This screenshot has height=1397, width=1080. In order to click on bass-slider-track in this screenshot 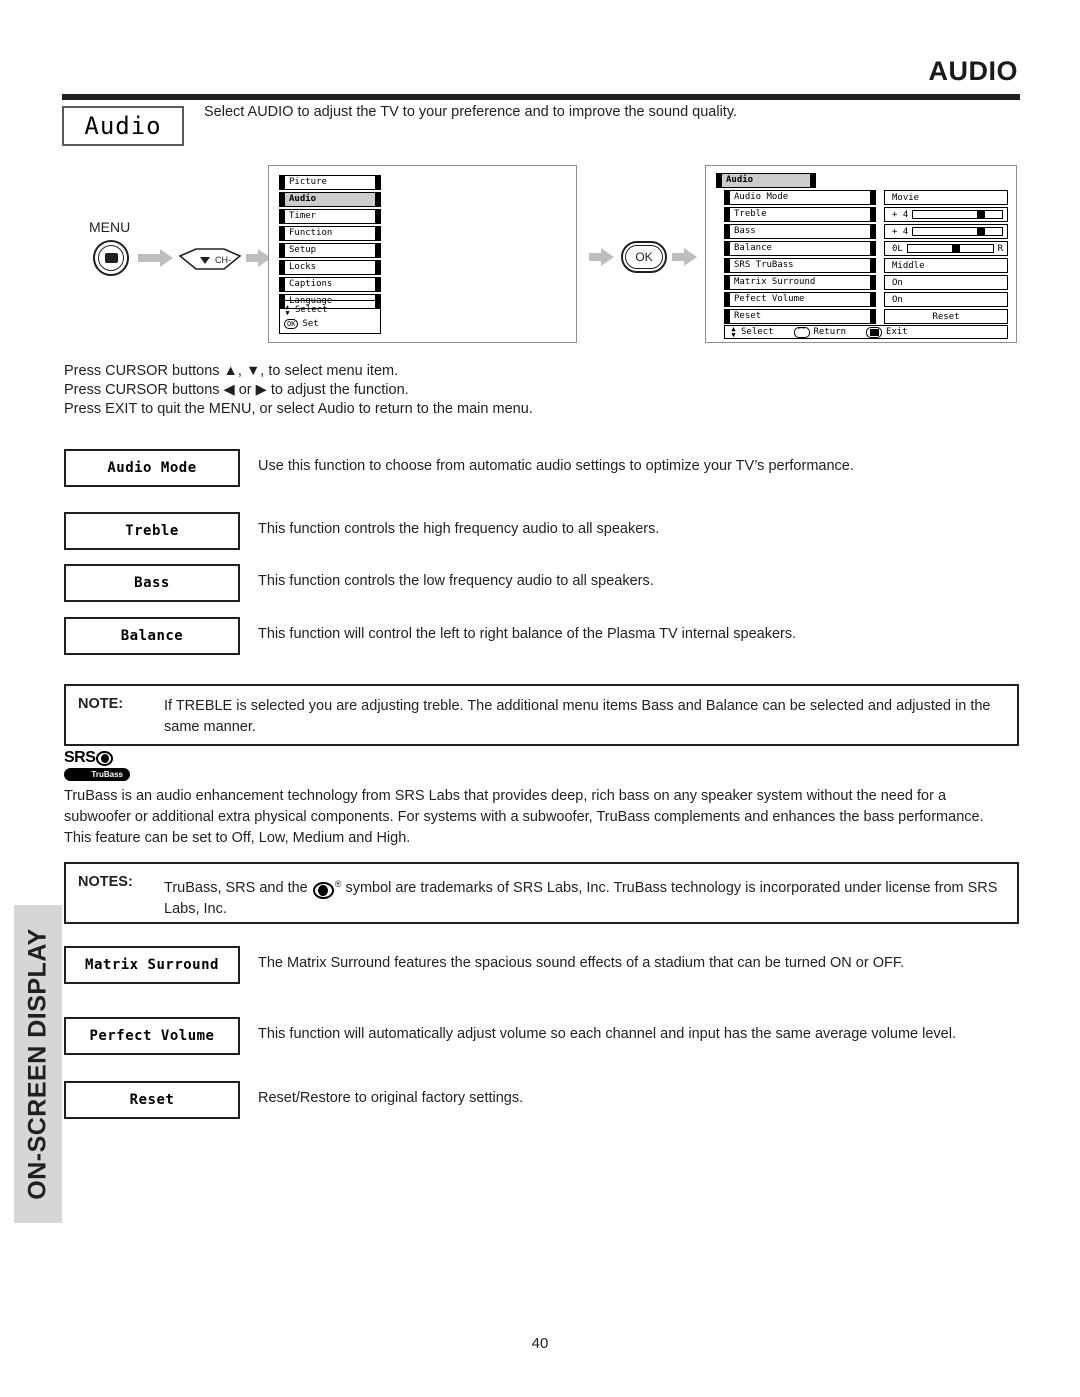, I will do `click(957, 231)`.